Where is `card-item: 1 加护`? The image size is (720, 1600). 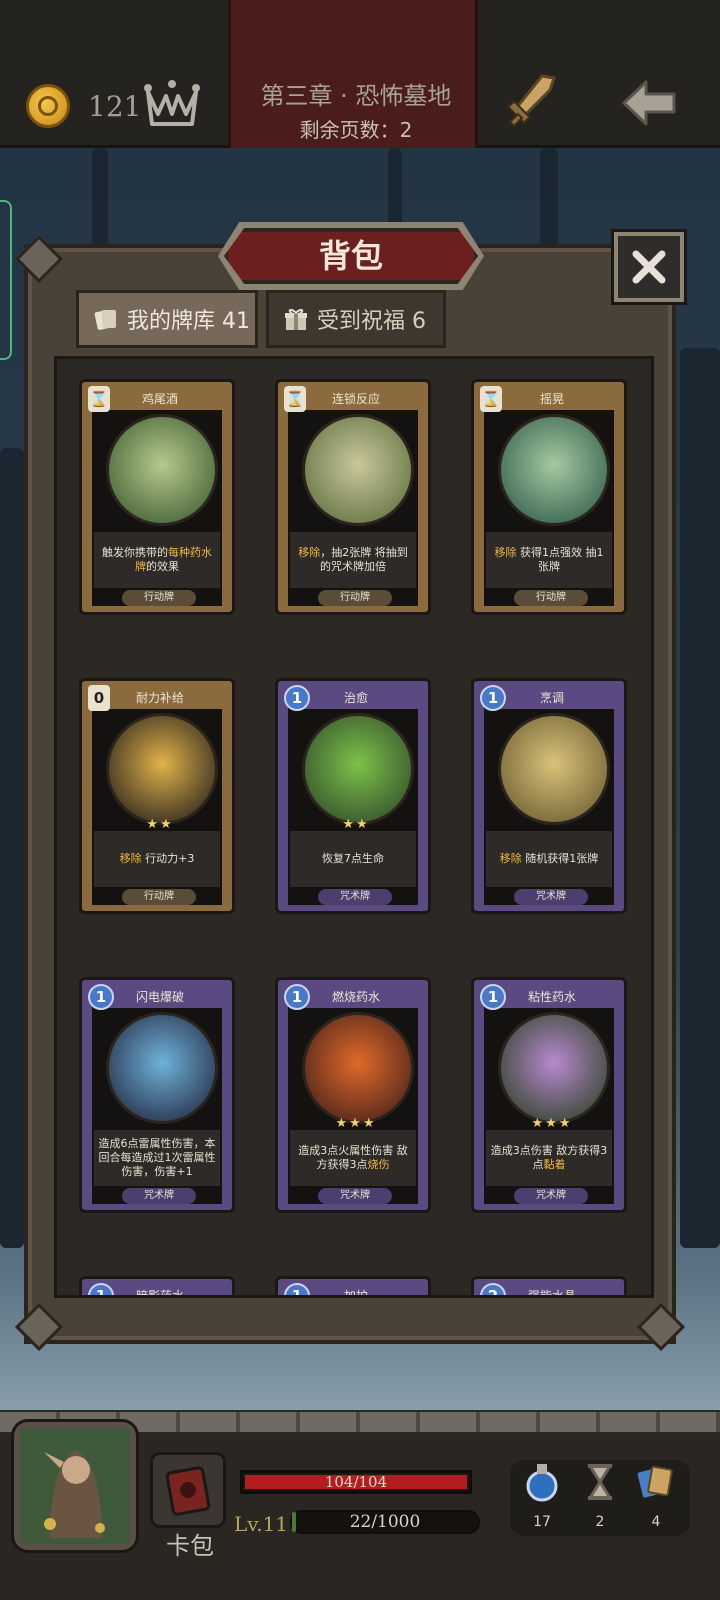
card-item: 1 加护 is located at coordinates (353, 1285).